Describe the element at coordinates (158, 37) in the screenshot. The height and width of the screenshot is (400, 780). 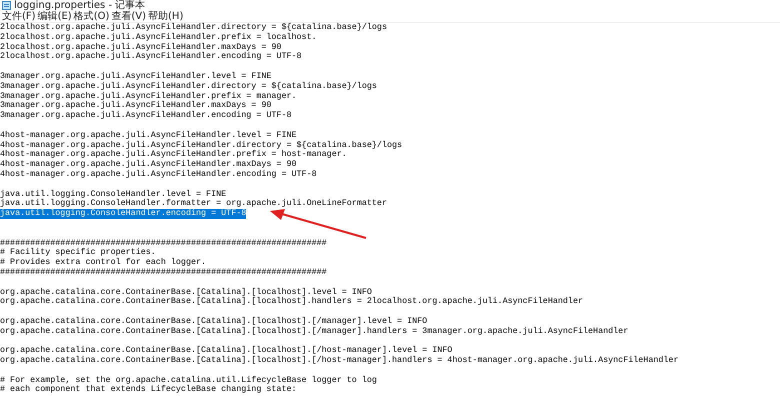
I see `text-line: 2localhost.org.apache.juli.AsyncFileHandler.prefix = localhost.` at that location.